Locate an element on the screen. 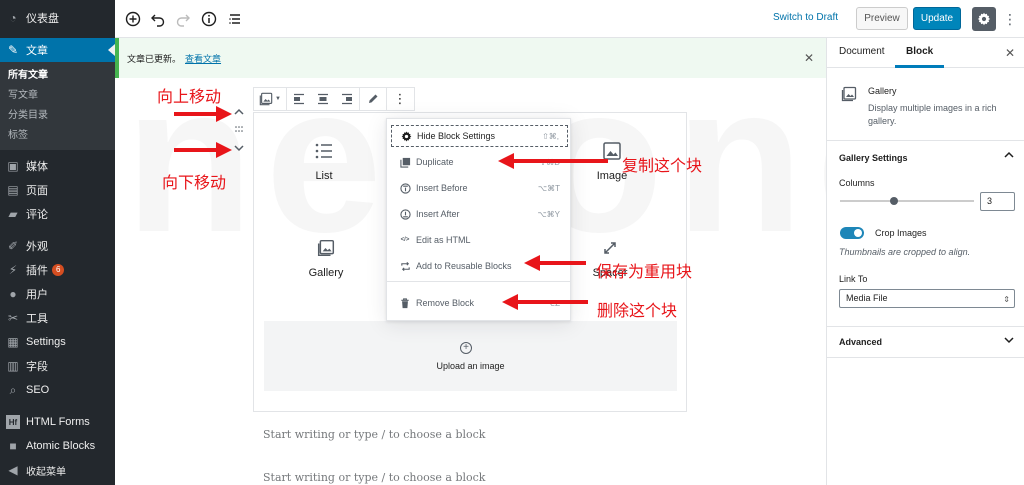 Image resolution: width=1024 pixels, height=485 pixels. menu-collapse: ◀ 收起菜单 is located at coordinates (57, 470).